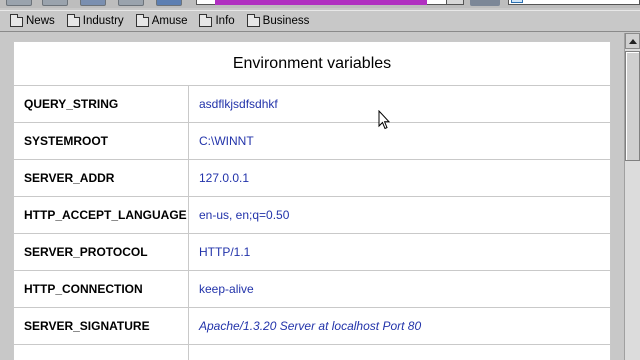 This screenshot has height=360, width=640. Describe the element at coordinates (485, 3) in the screenshot. I see `go-button` at that location.